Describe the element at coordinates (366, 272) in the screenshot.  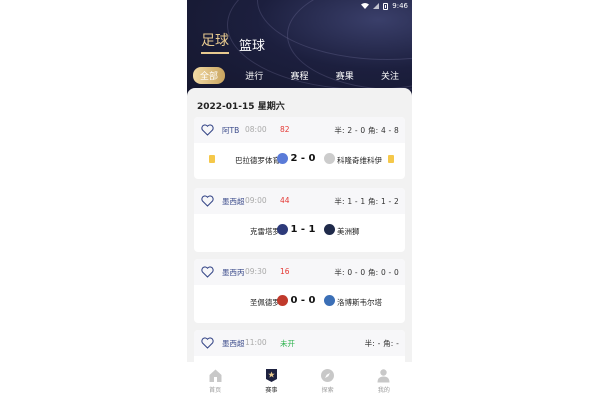
I see `half-corner-stats: 半: 0 - 0 角: 0 - 0` at that location.